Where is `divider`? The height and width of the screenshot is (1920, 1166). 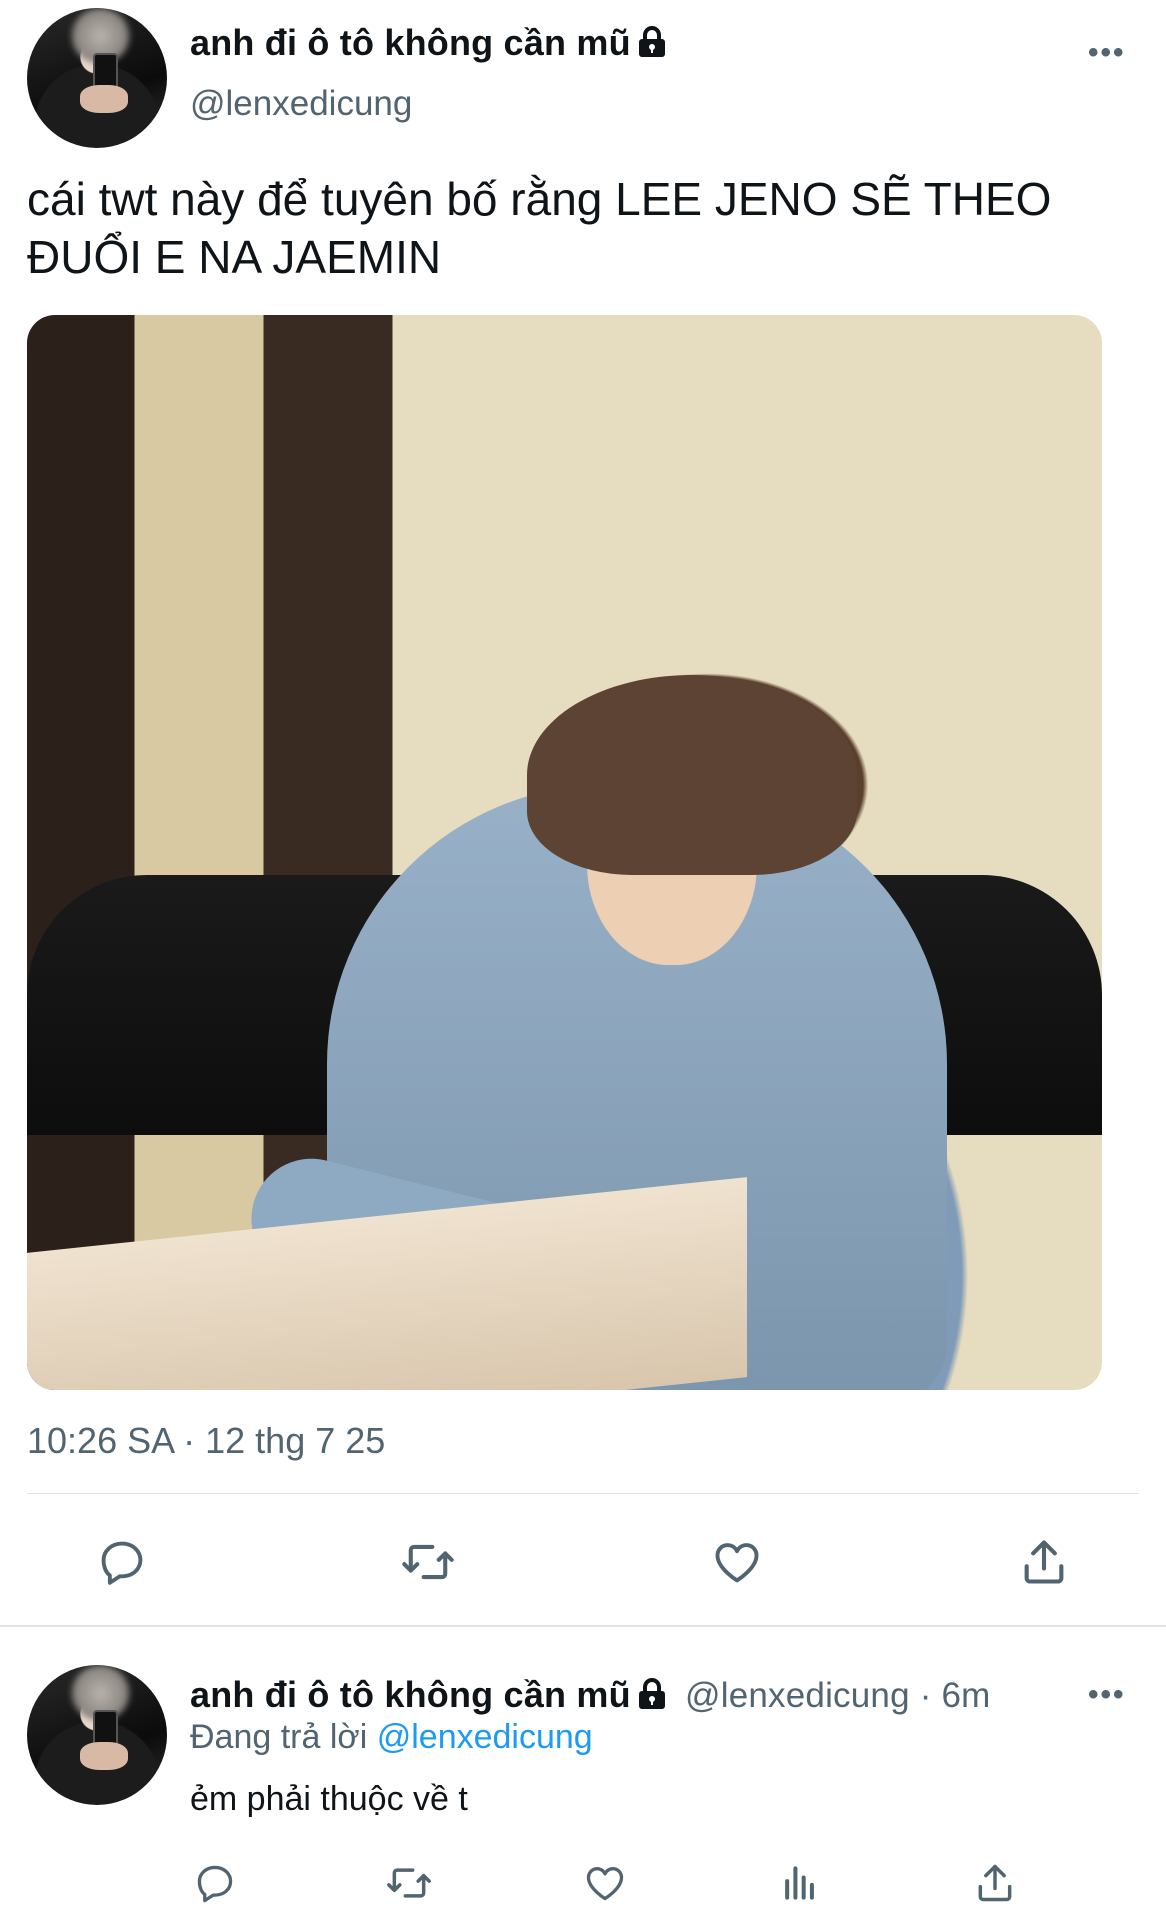
divider is located at coordinates (583, 1493).